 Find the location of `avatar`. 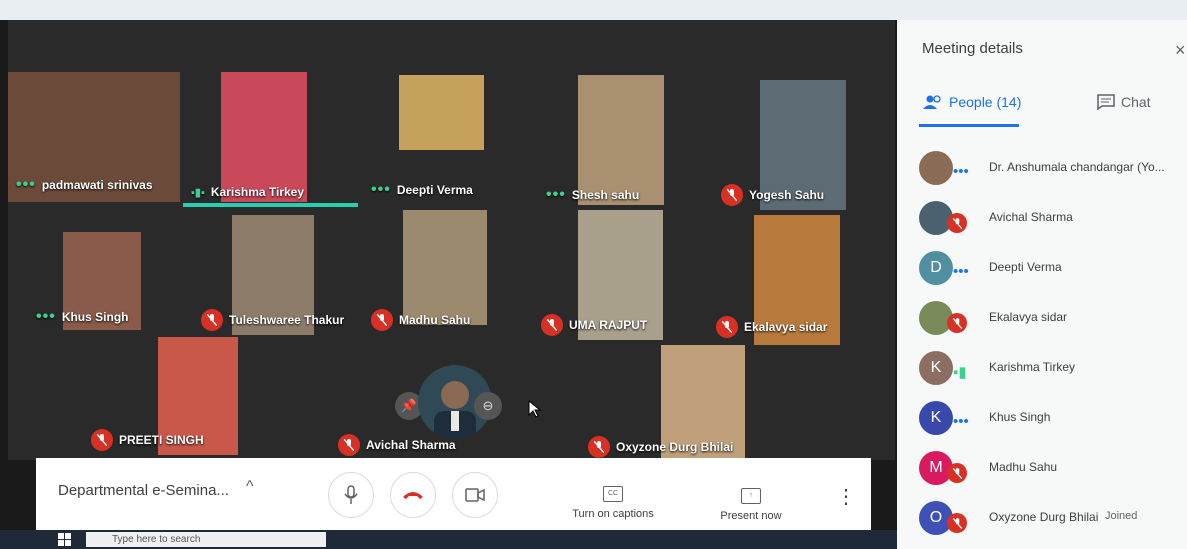

avatar is located at coordinates (936, 168).